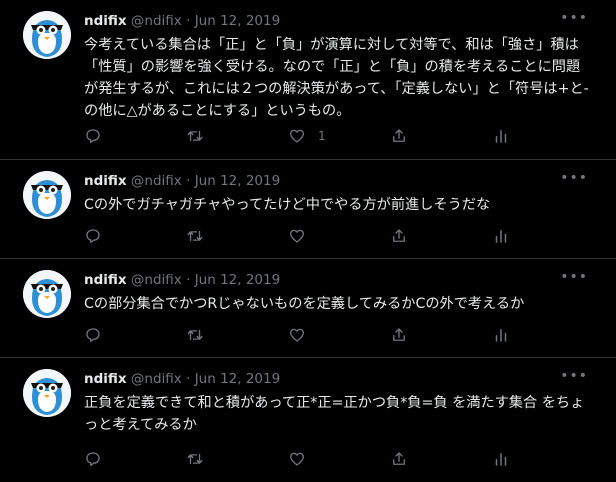 The width and height of the screenshot is (616, 482). What do you see at coordinates (287, 205) in the screenshot?
I see `tweet-text: Cの外でガチャガチャやってたけど中でやる方が前進しそうだな` at bounding box center [287, 205].